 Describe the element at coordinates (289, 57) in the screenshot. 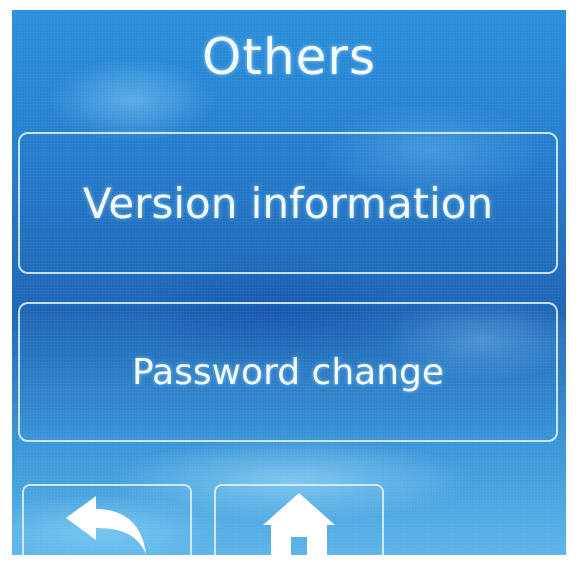

I see `page-title: Others` at that location.